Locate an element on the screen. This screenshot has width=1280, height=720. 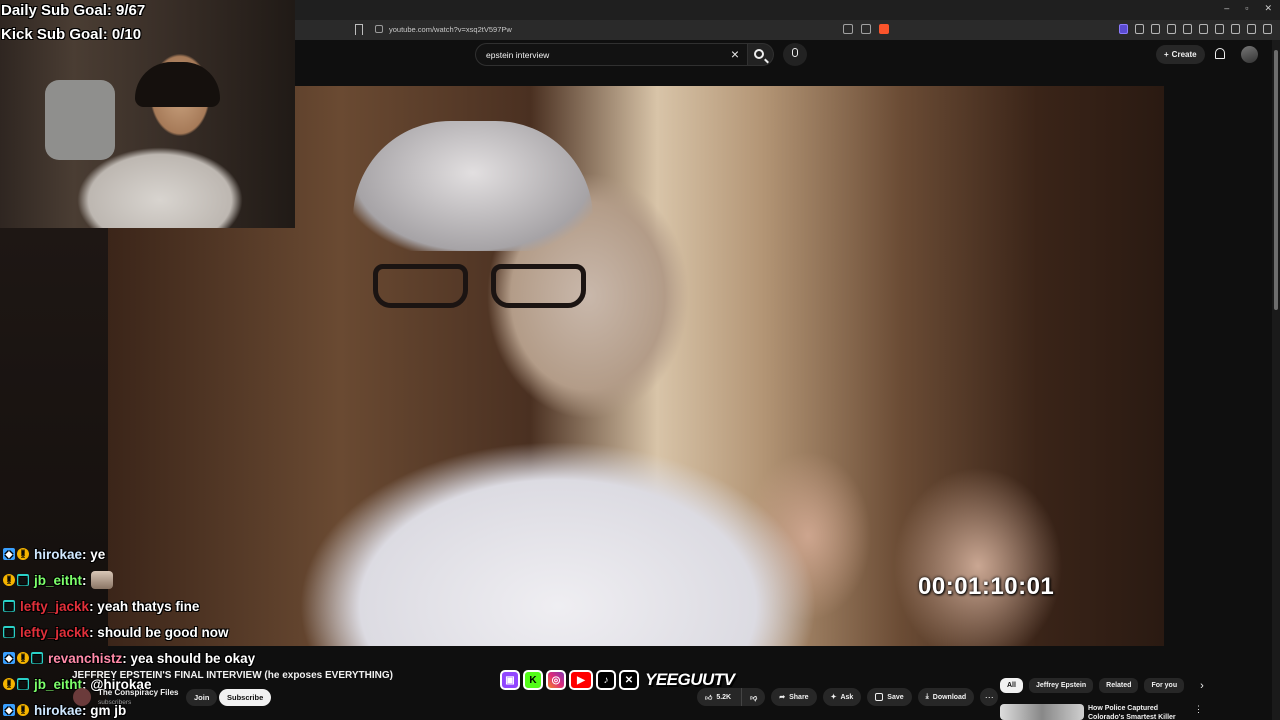
kick-icon: K is located at coordinates (533, 680).